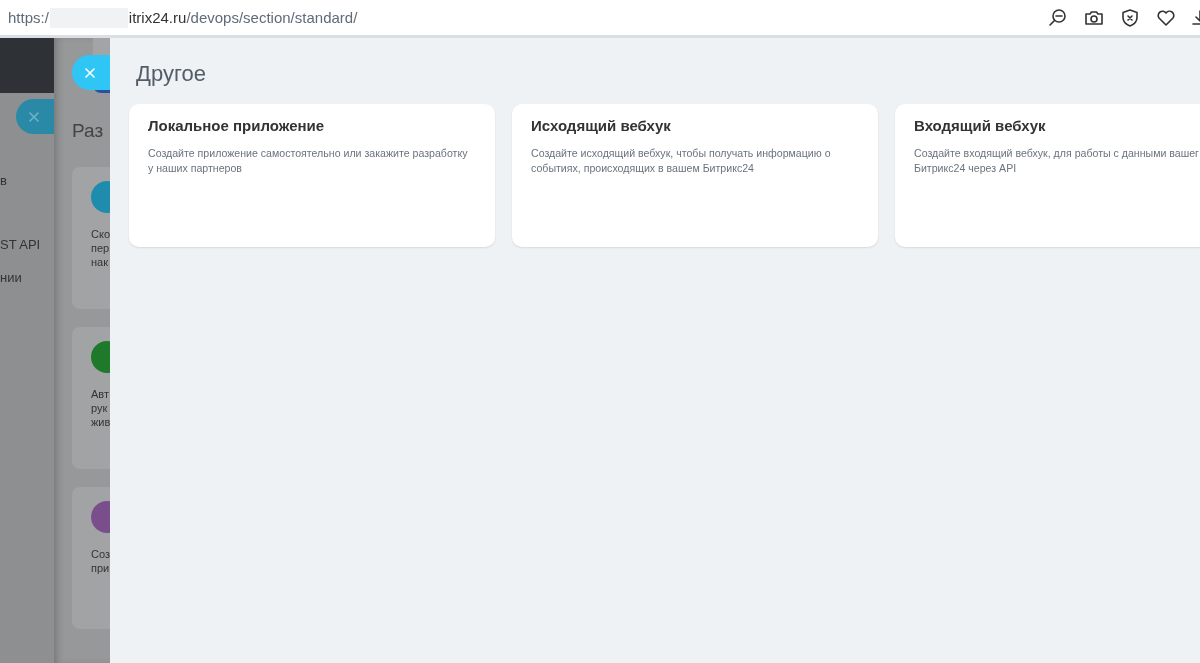 The width and height of the screenshot is (1200, 663). Describe the element at coordinates (27, 65) in the screenshot. I see `header-bar` at that location.